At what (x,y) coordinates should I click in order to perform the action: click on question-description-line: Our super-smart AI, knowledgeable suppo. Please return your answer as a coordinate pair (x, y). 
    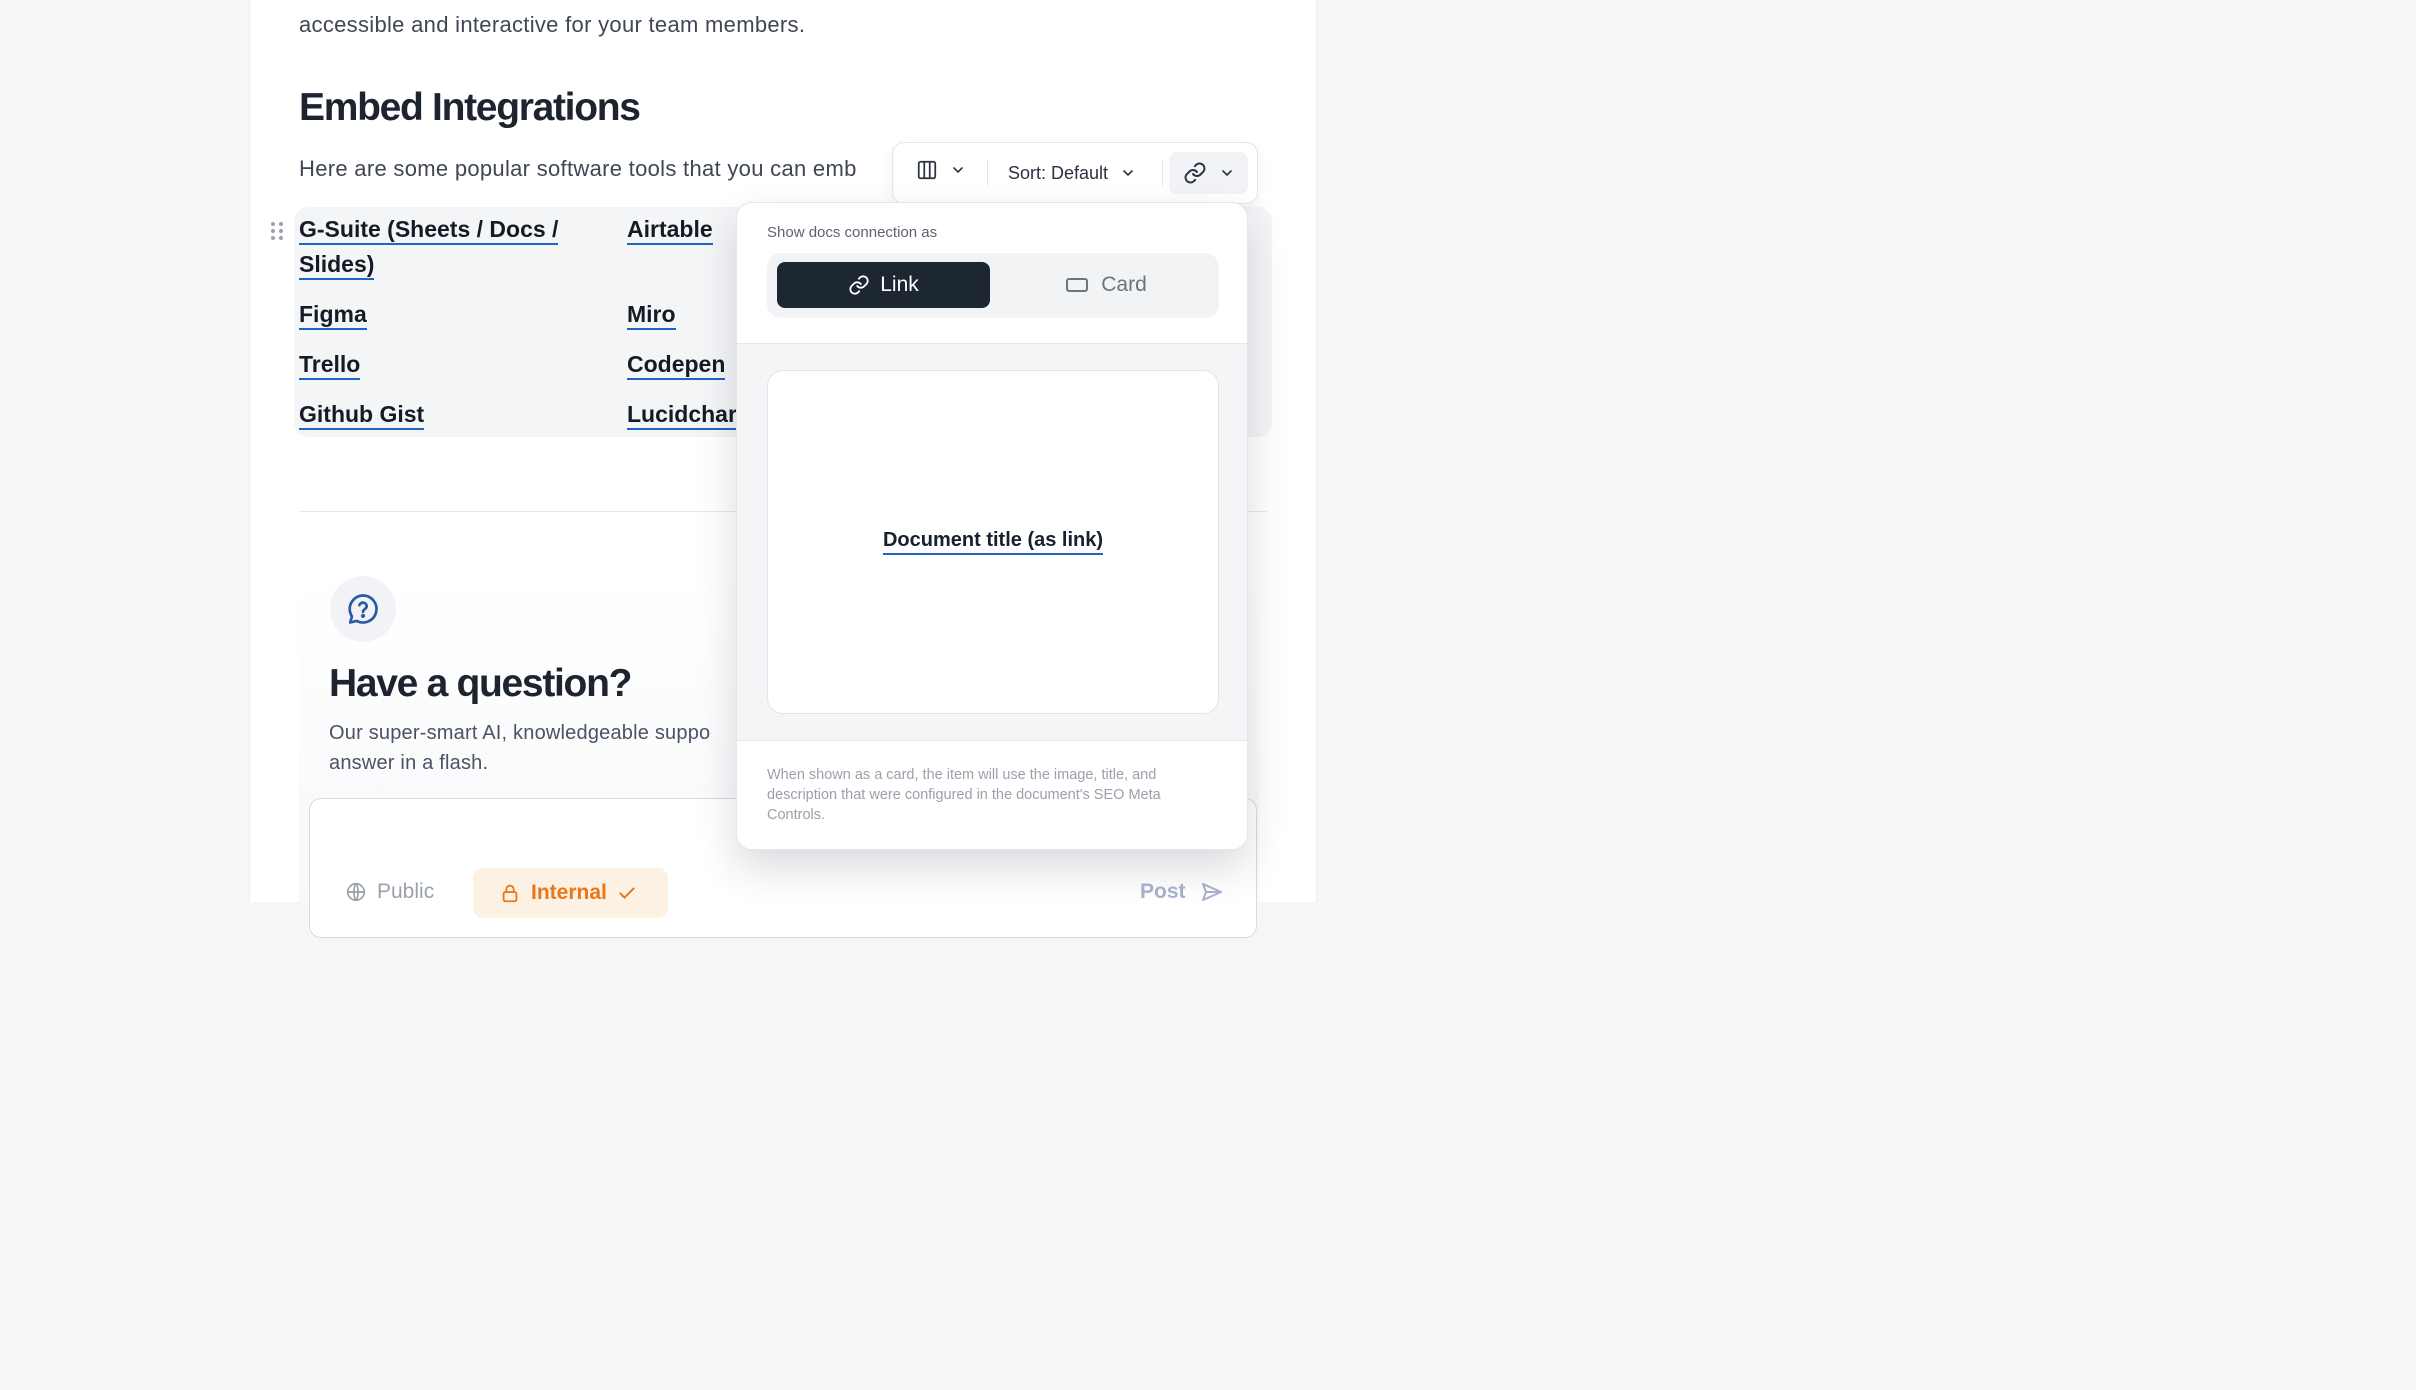
    Looking at the image, I should click on (520, 733).